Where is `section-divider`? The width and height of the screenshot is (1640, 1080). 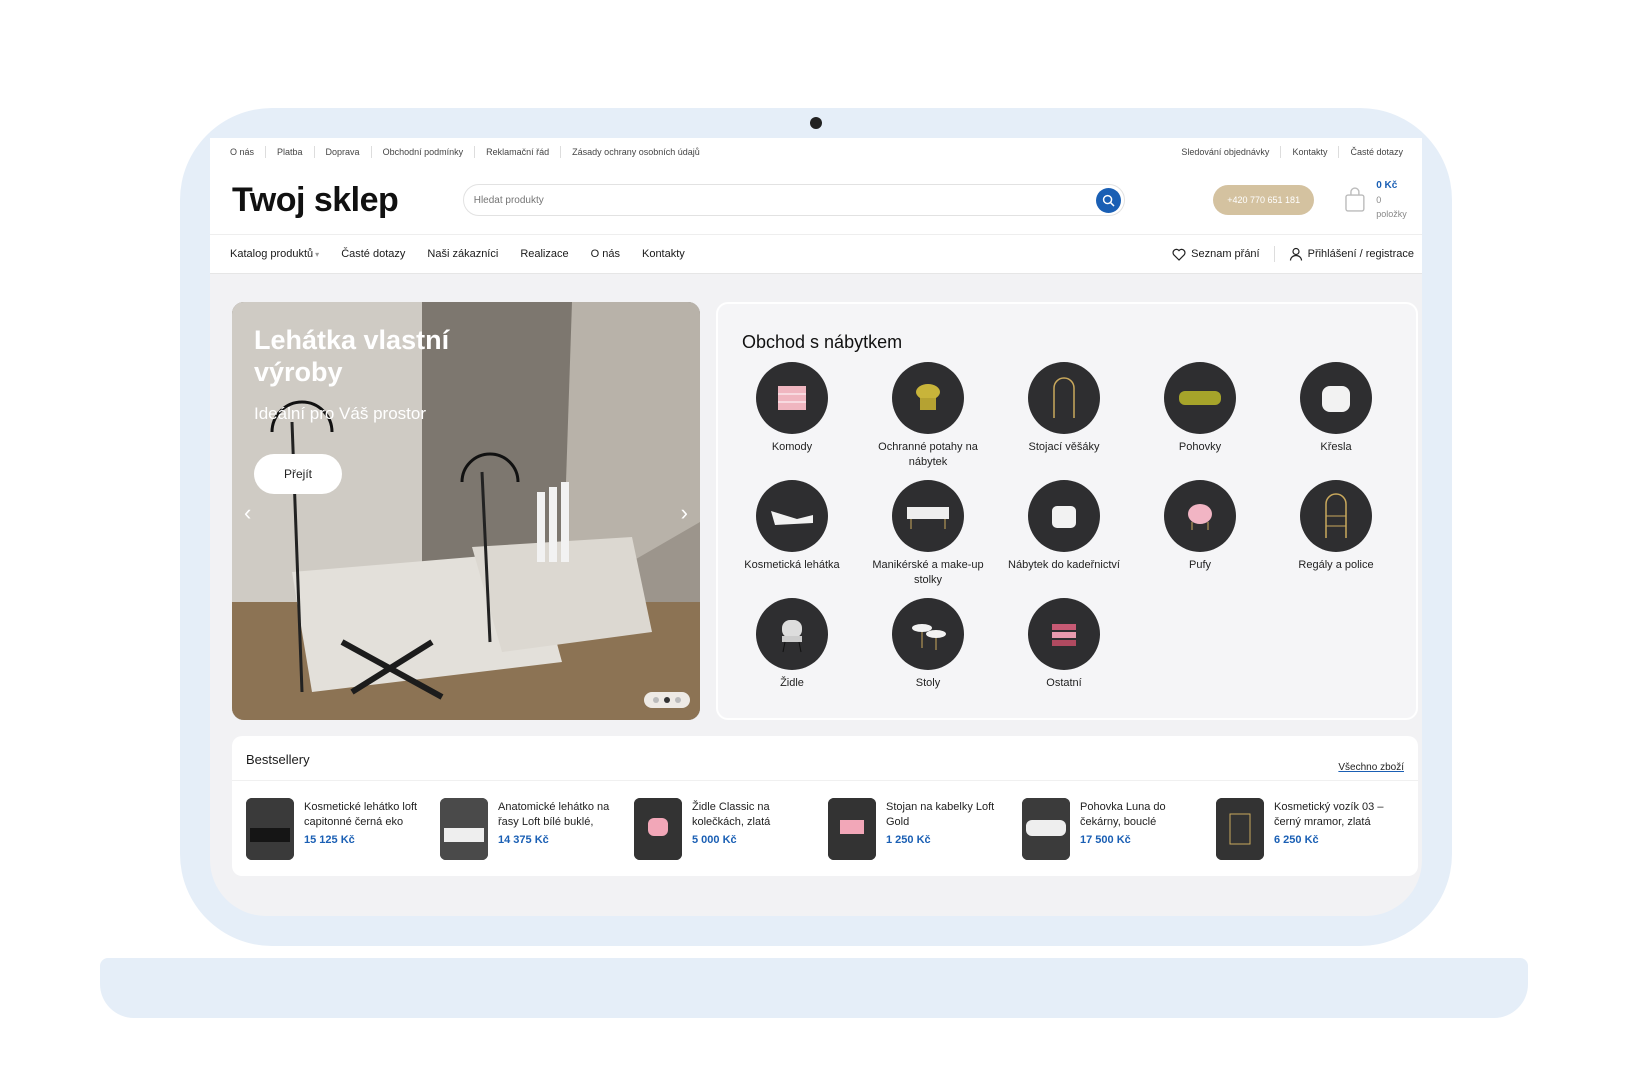
section-divider is located at coordinates (825, 780).